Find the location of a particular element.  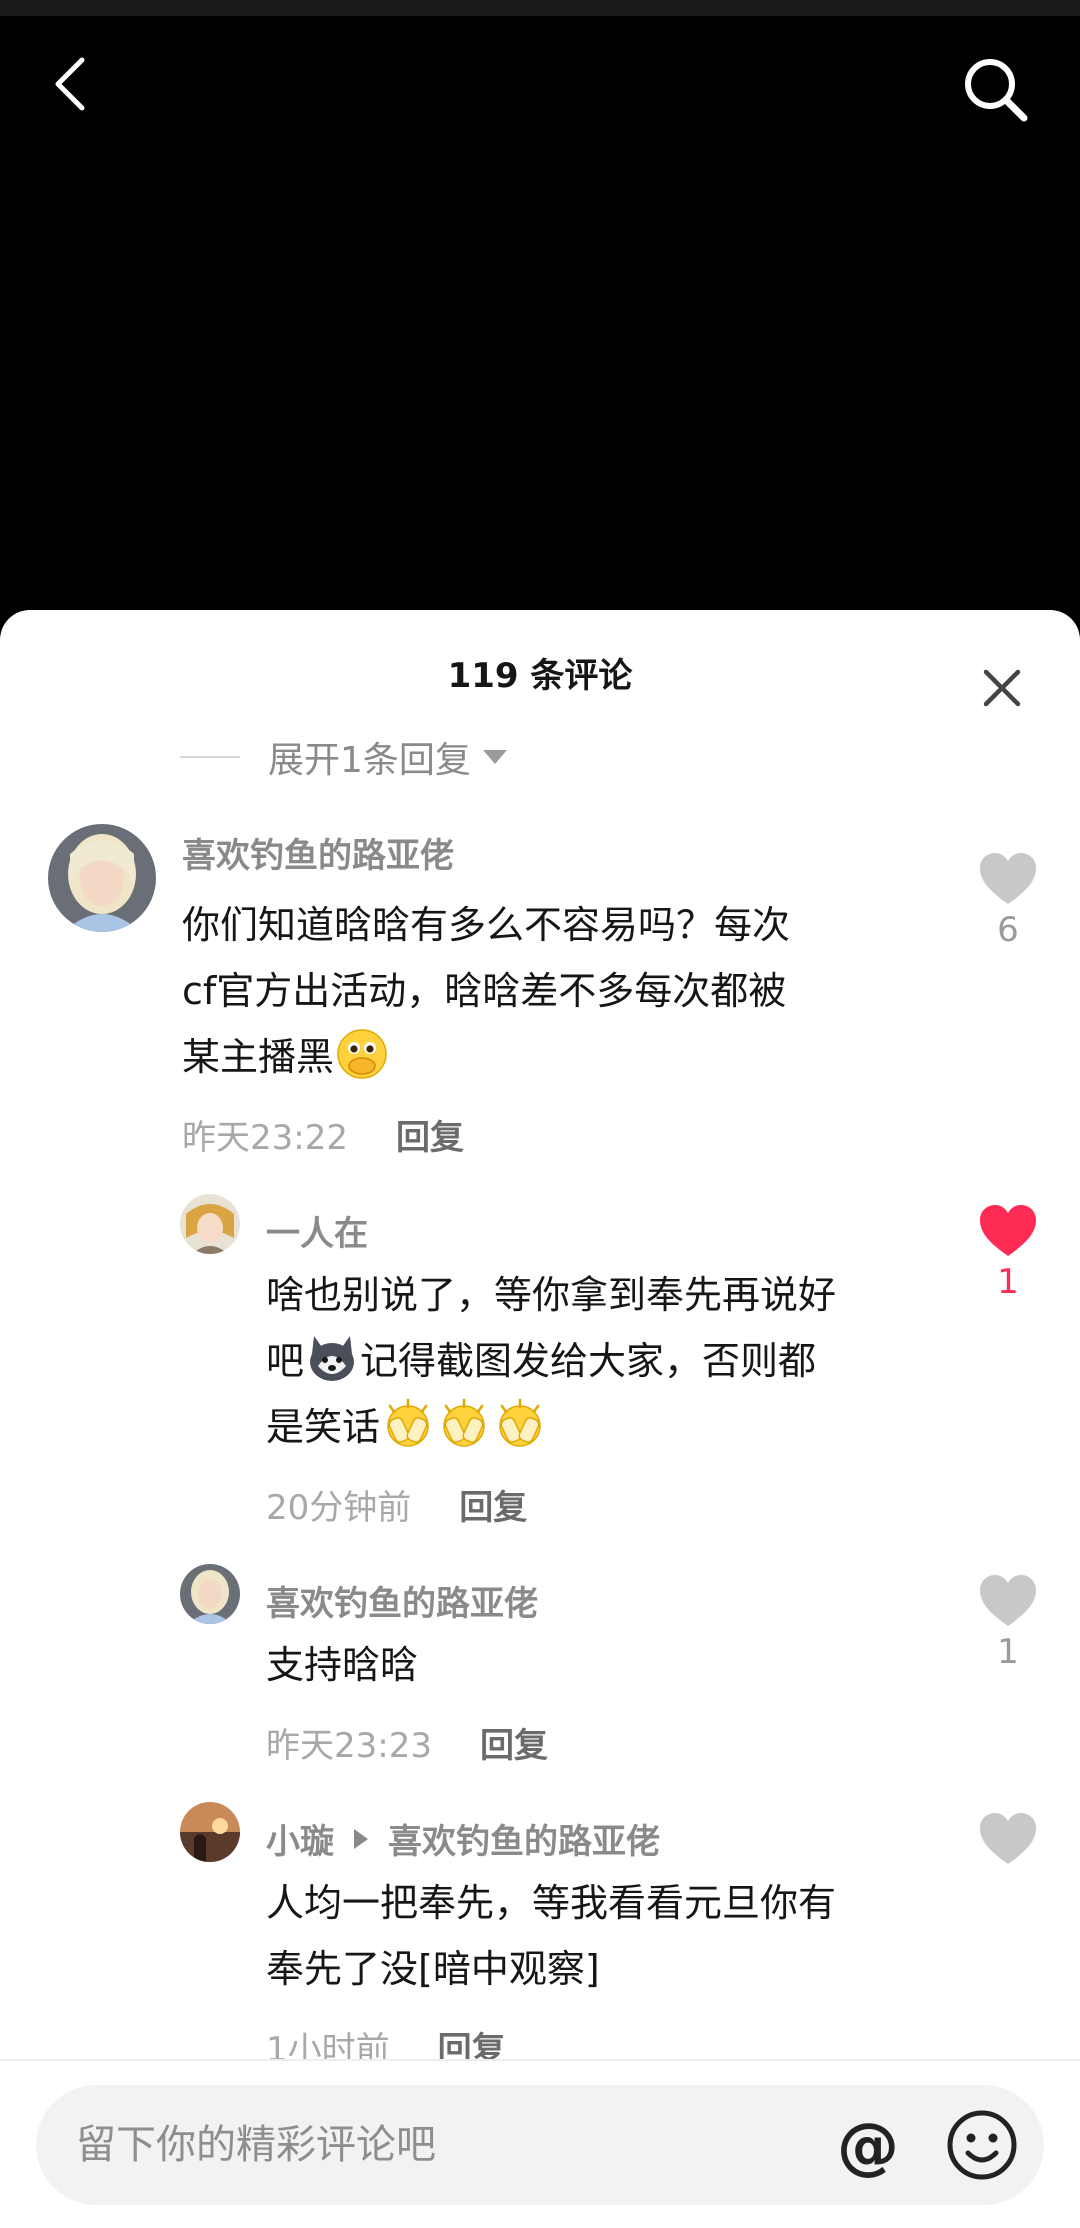

status-bar is located at coordinates (540, 8).